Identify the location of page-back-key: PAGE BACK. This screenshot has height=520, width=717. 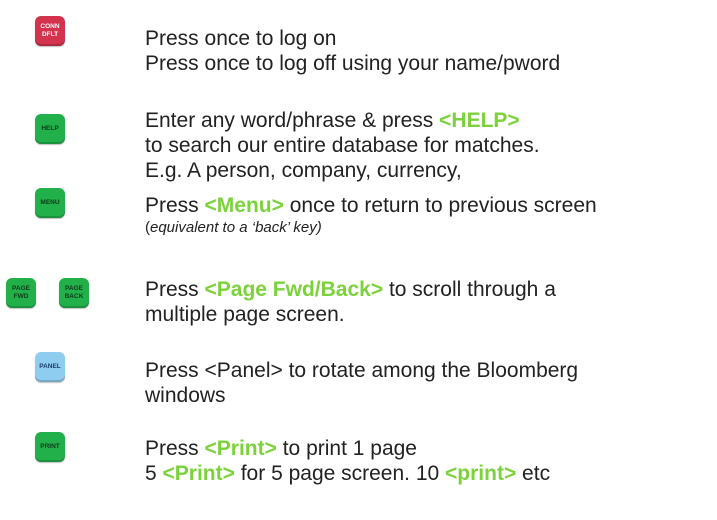
(74, 293).